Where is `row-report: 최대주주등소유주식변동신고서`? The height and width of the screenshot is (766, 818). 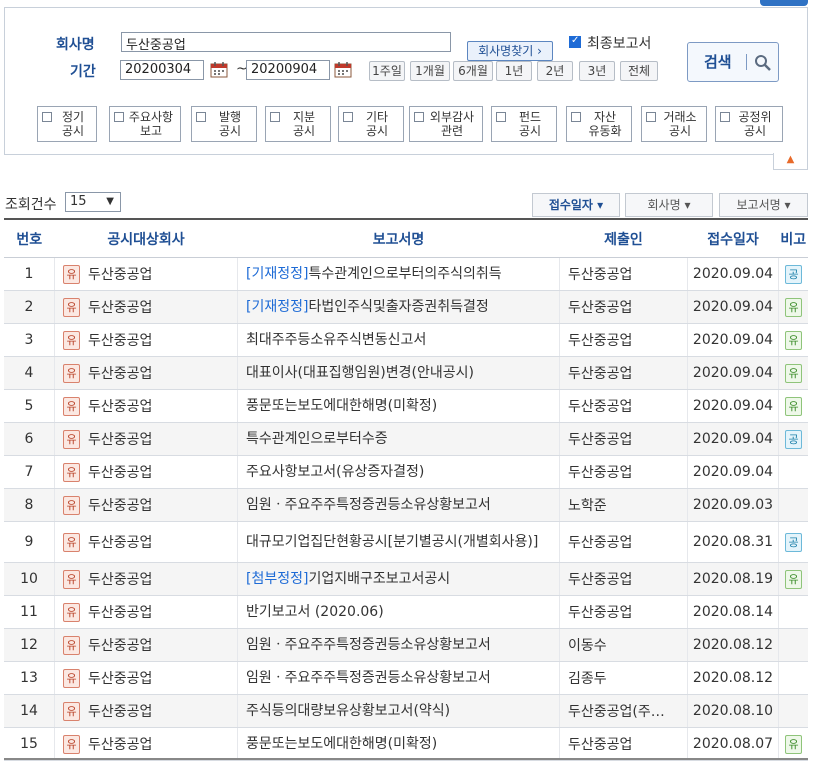 row-report: 최대주주등소유주식변동신고서 is located at coordinates (398, 340).